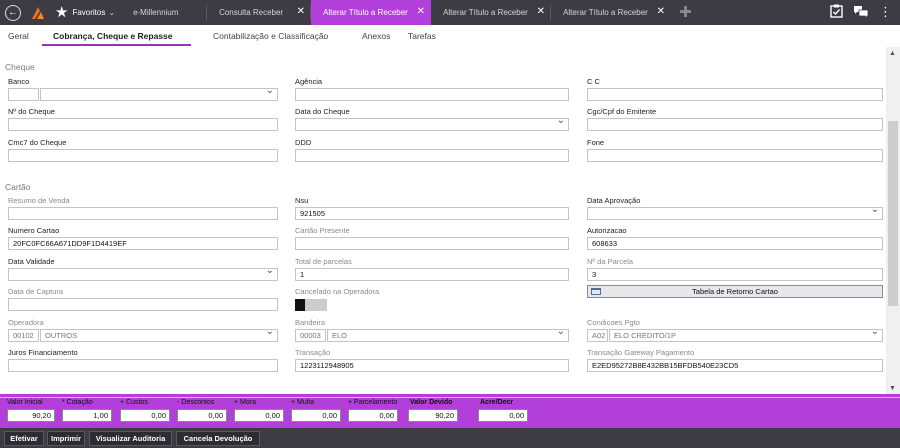  What do you see at coordinates (685, 12) in the screenshot?
I see `add-tab-icon: ✚` at bounding box center [685, 12].